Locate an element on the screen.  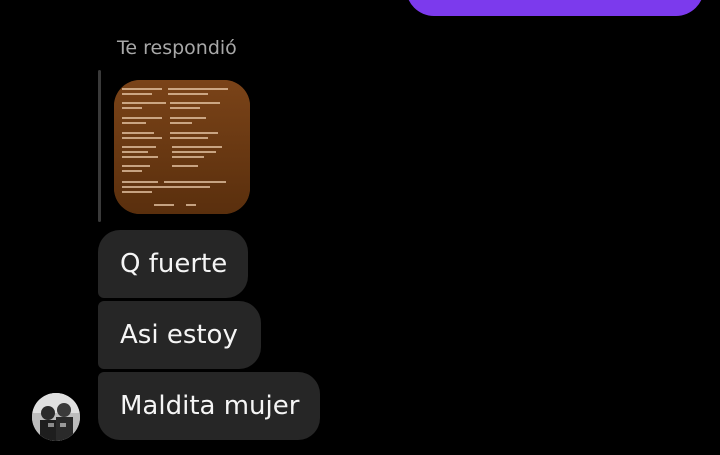
message-text: Asi estoy is located at coordinates (179, 335).